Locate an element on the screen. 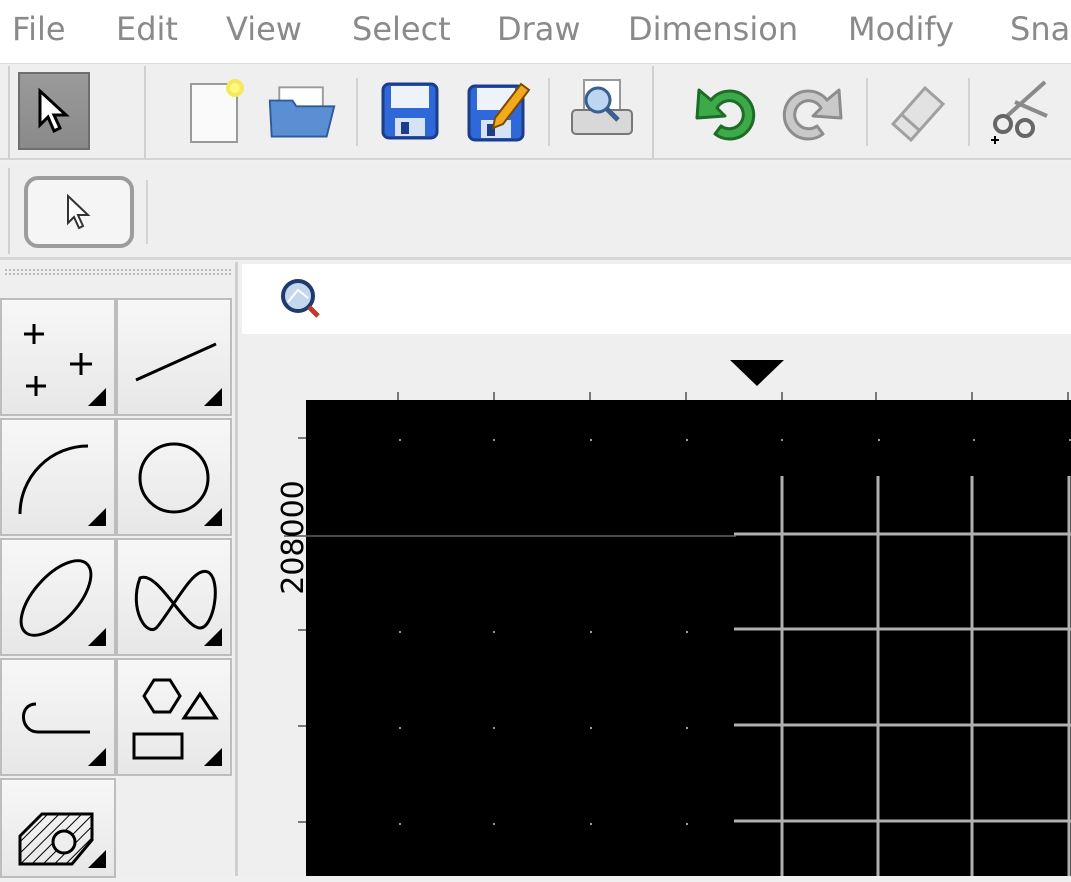  menu-select: Select is located at coordinates (401, 29).